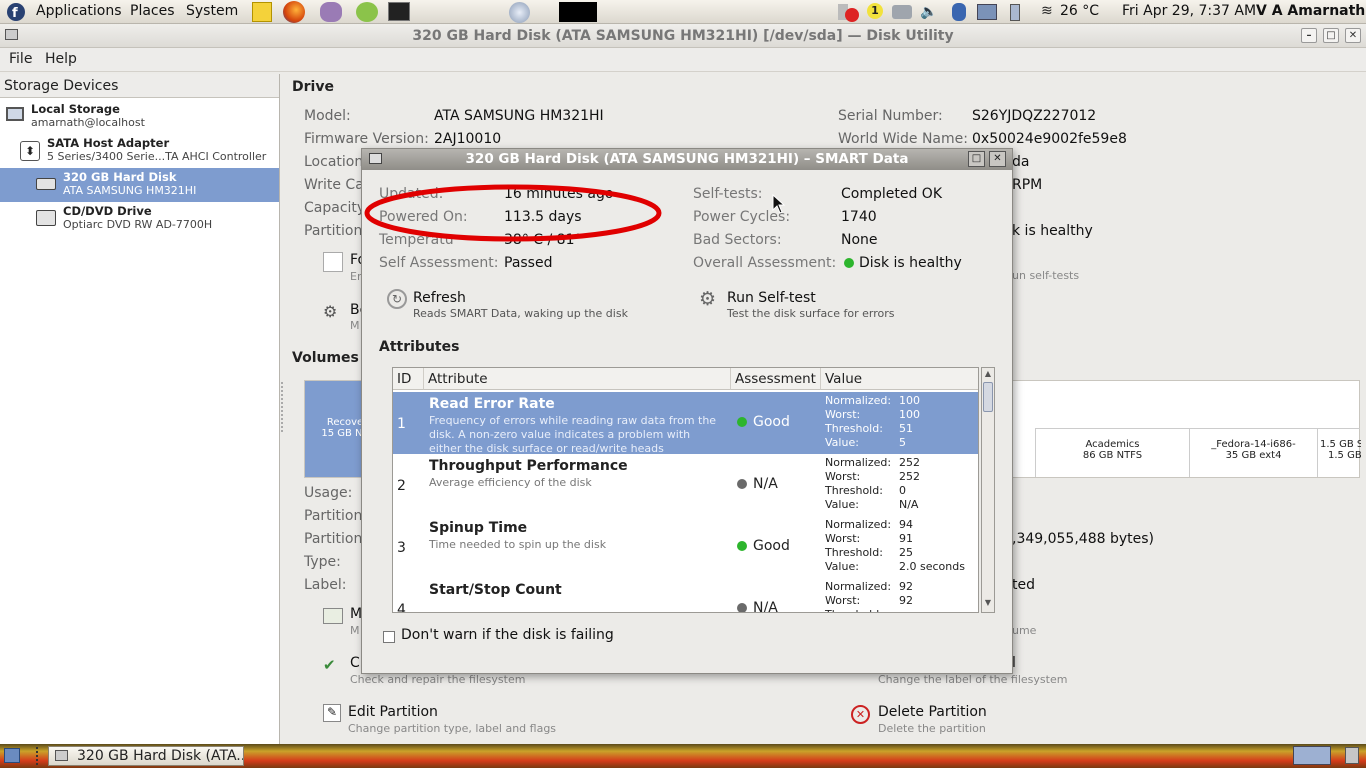 The width and height of the screenshot is (1366, 768). What do you see at coordinates (419, 347) in the screenshot?
I see `attributes-heading: Attributes` at bounding box center [419, 347].